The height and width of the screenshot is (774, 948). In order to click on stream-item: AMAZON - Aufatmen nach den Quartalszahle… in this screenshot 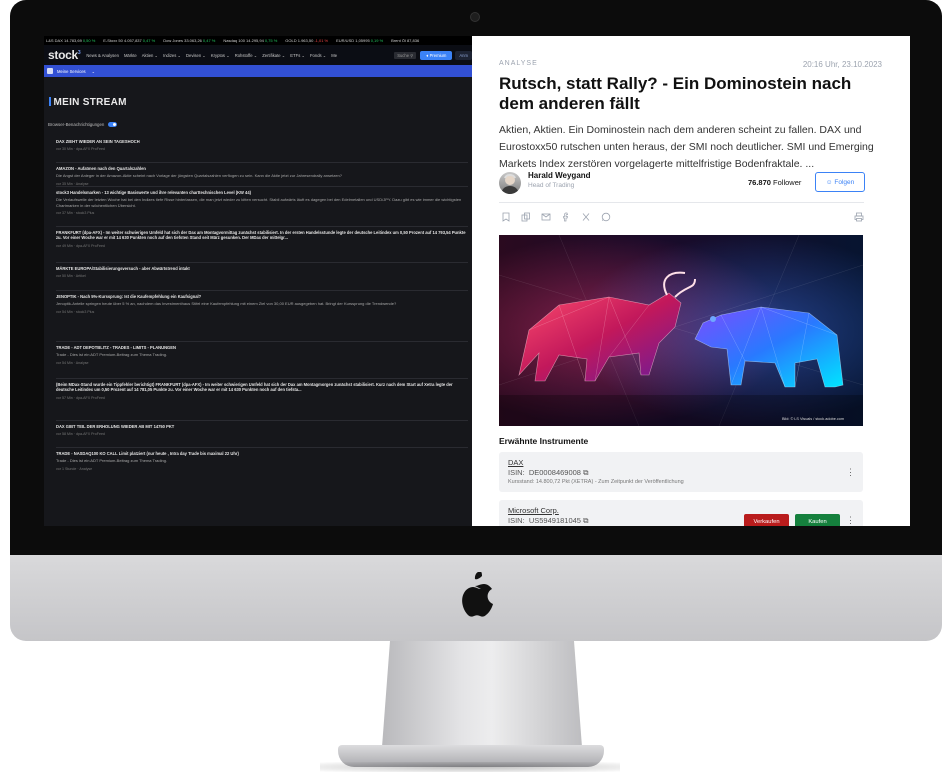, I will do `click(262, 176)`.